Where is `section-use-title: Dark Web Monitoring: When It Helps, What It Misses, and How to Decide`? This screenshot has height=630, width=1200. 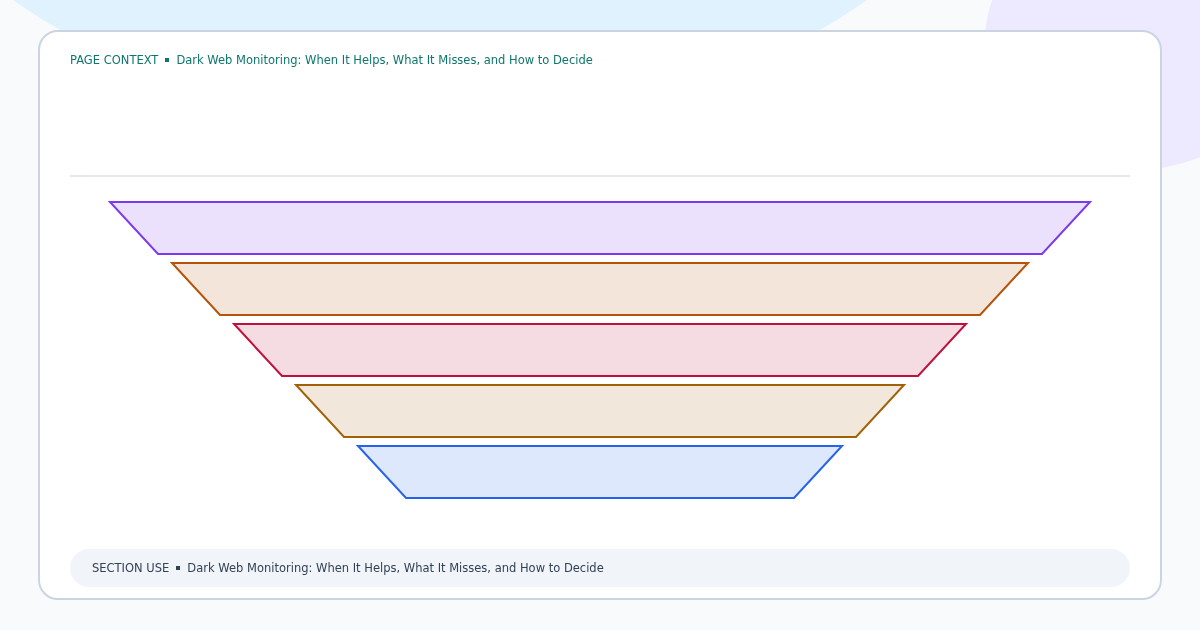
section-use-title: Dark Web Monitoring: When It Helps, What It Misses, and How to Decide is located at coordinates (395, 568).